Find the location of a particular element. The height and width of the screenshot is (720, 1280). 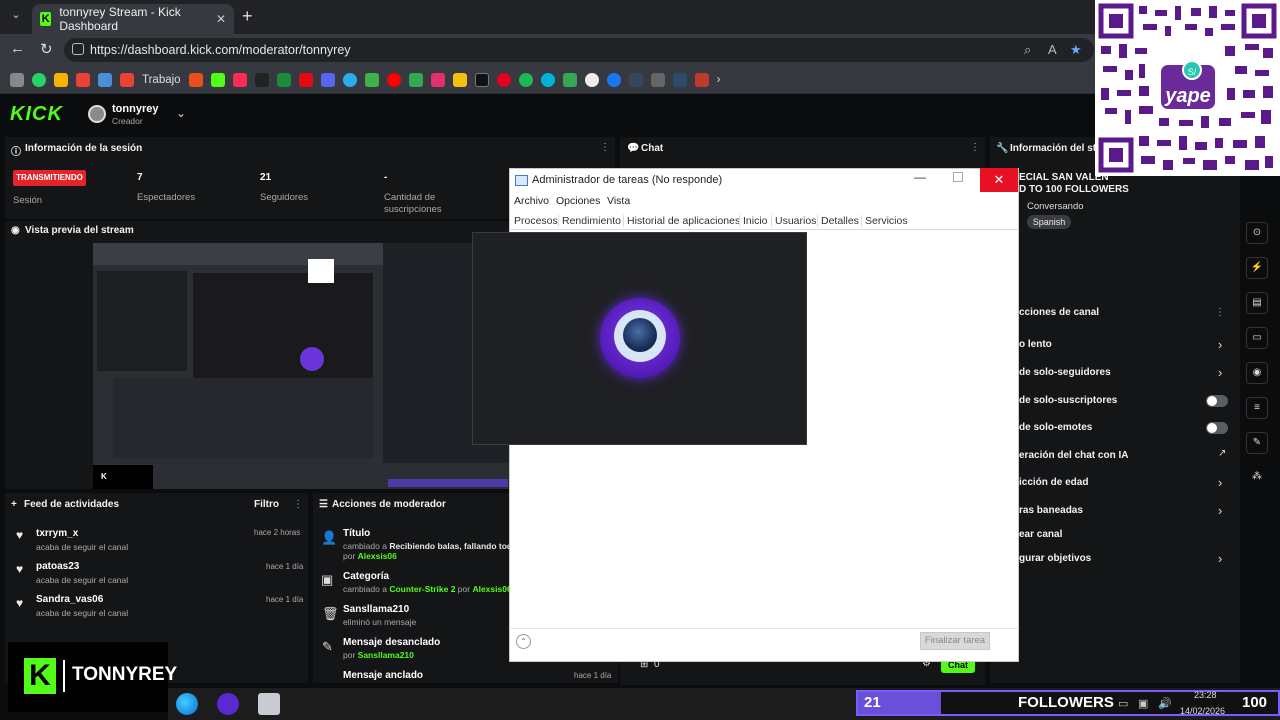

age-restriction-label: icción de edad is located at coordinates (1053, 482).